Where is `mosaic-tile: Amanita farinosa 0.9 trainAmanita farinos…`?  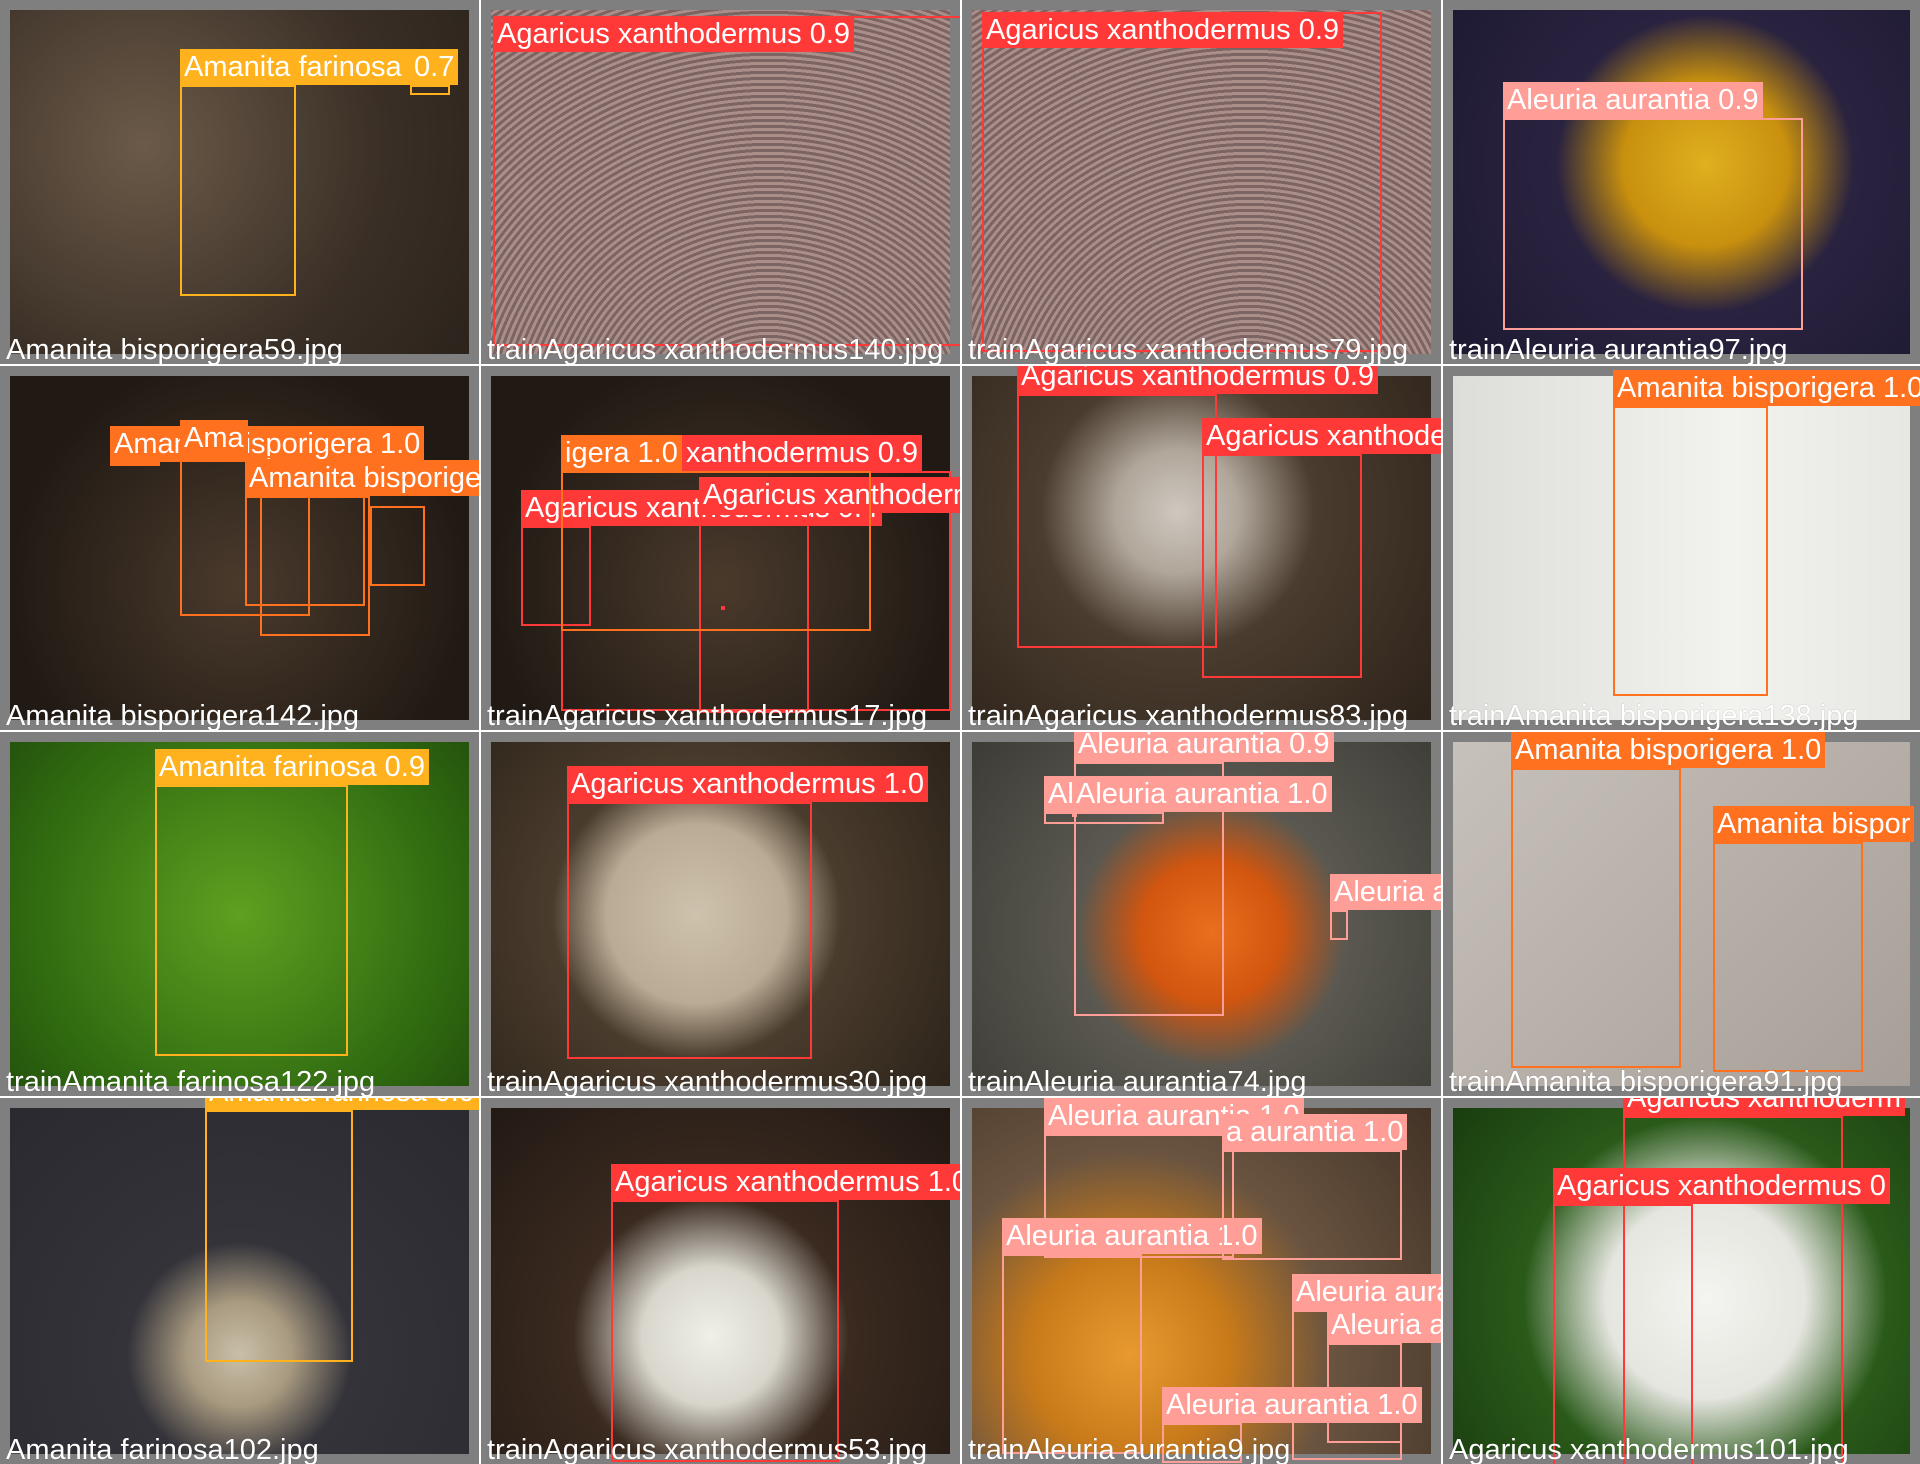
mosaic-tile: Amanita farinosa 0.9 trainAmanita farinos… is located at coordinates (239, 914).